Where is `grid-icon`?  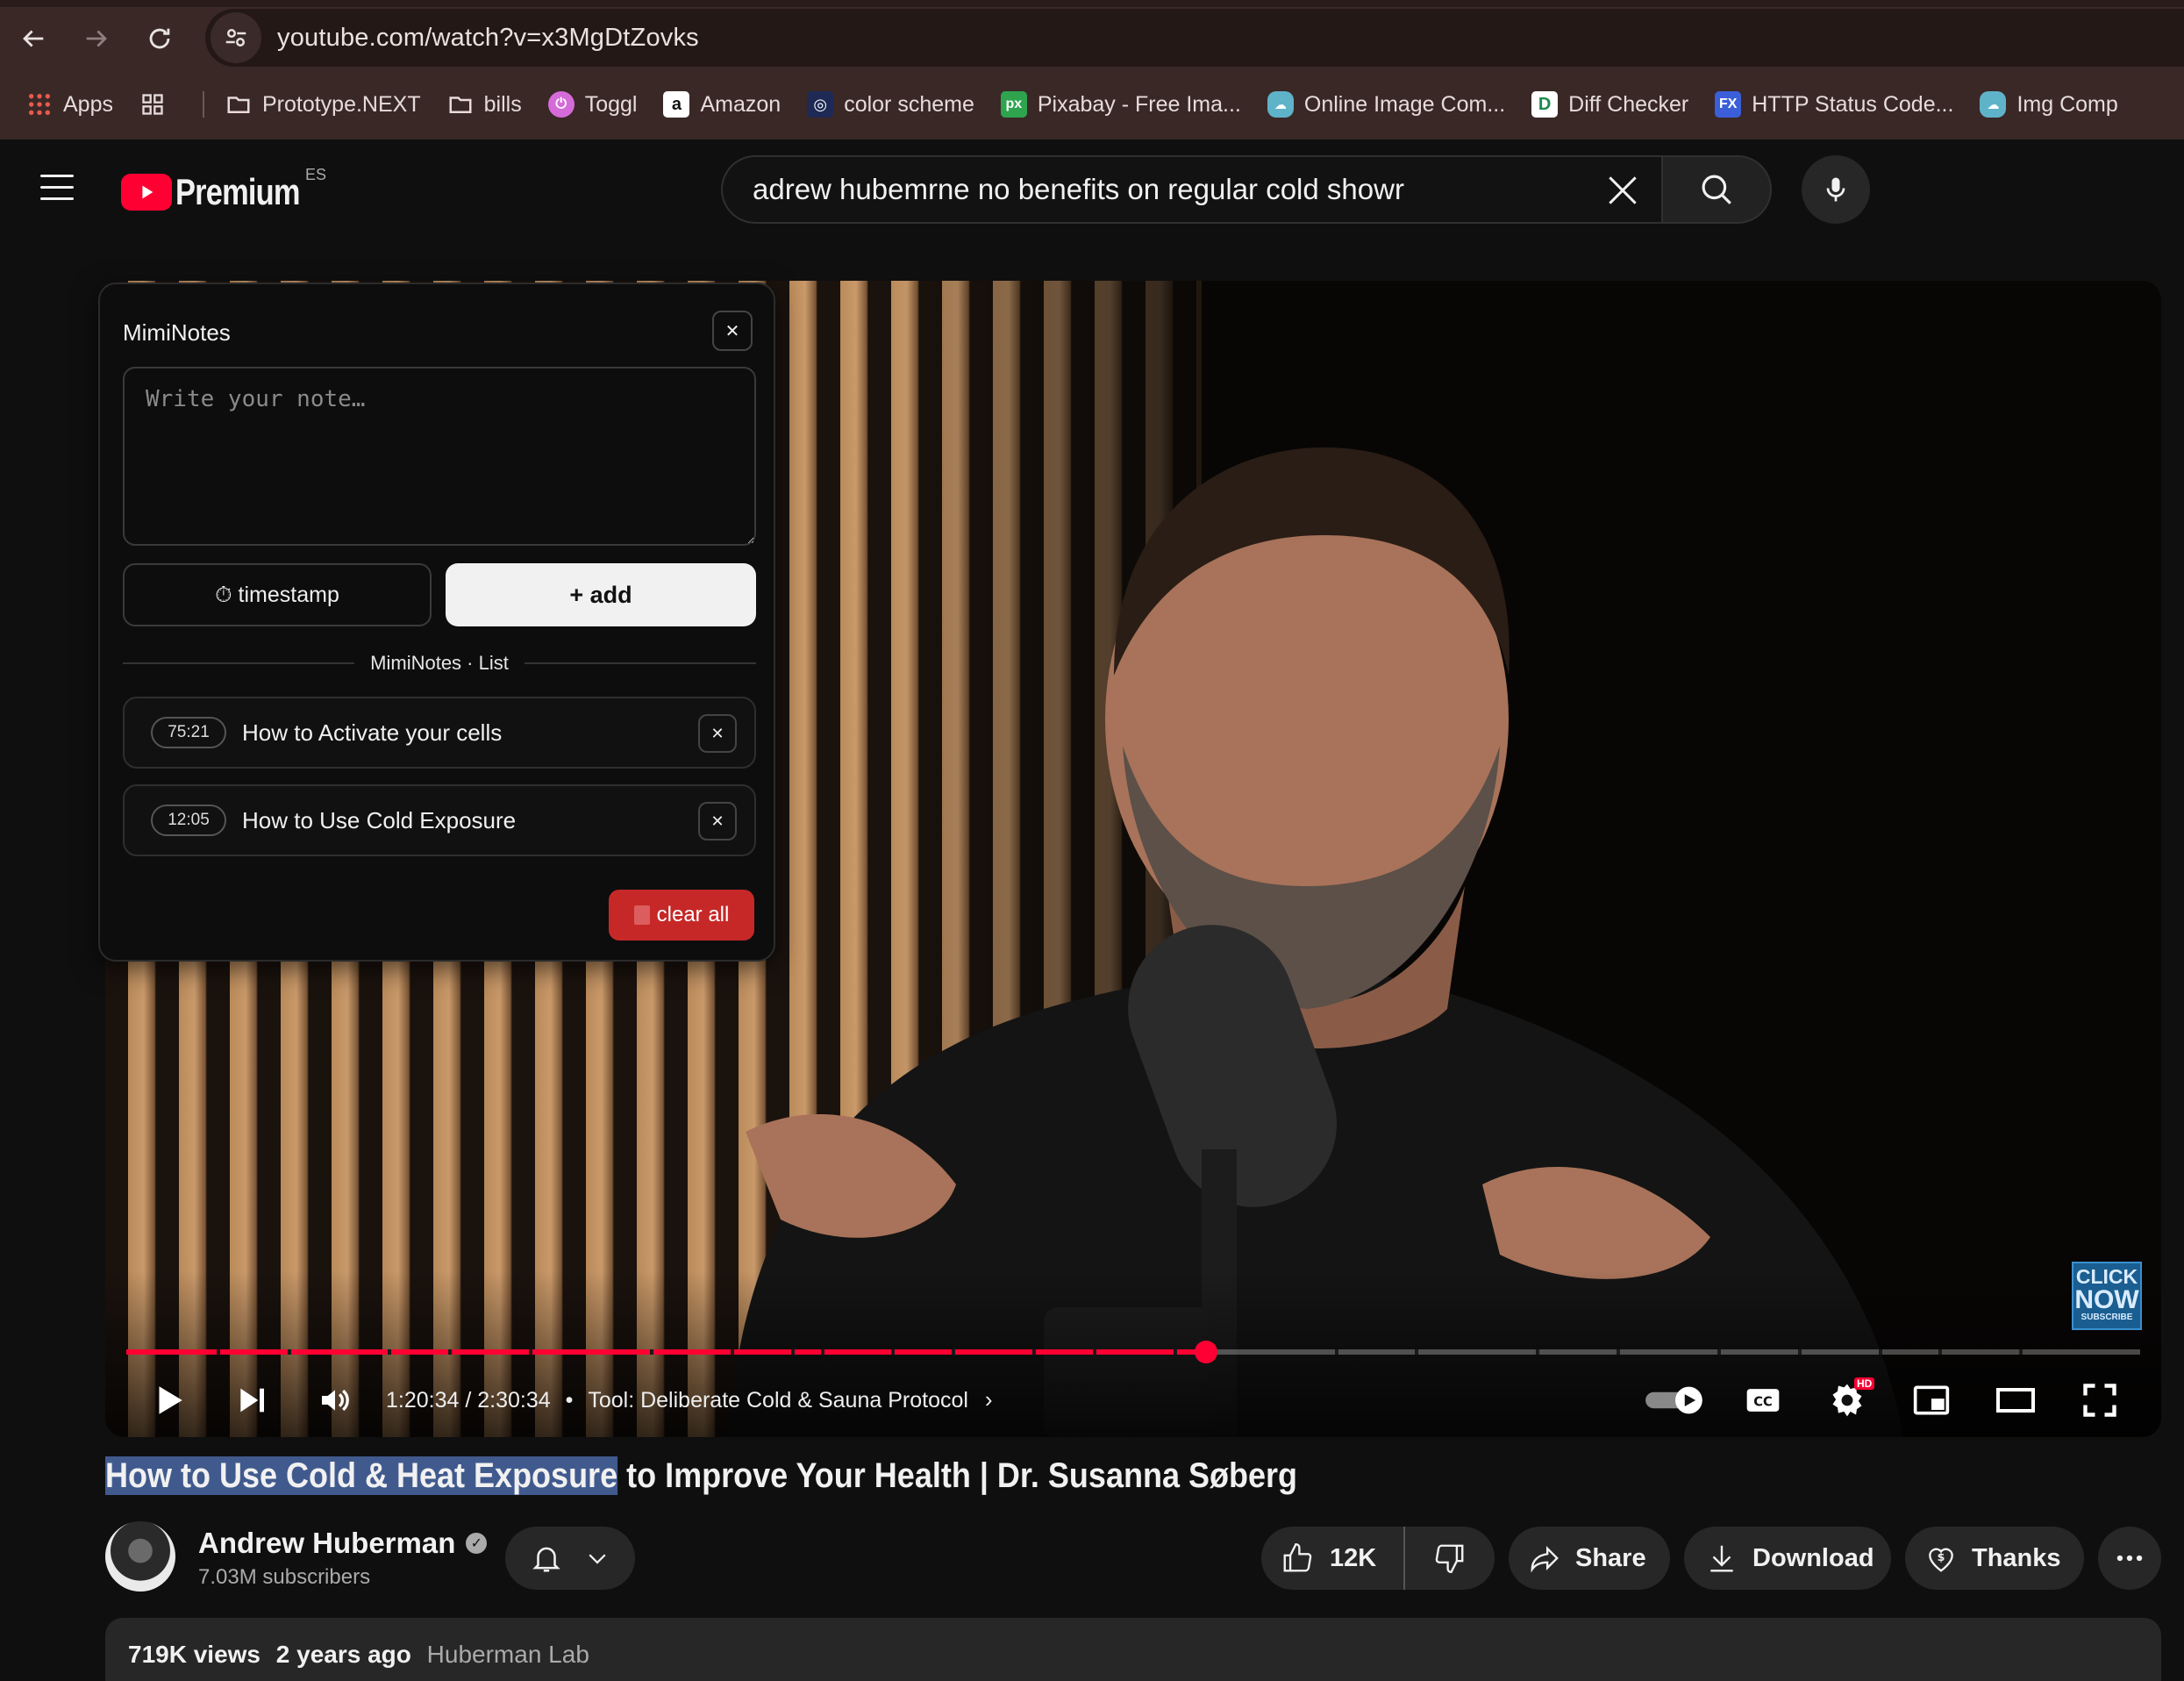
grid-icon is located at coordinates (152, 104).